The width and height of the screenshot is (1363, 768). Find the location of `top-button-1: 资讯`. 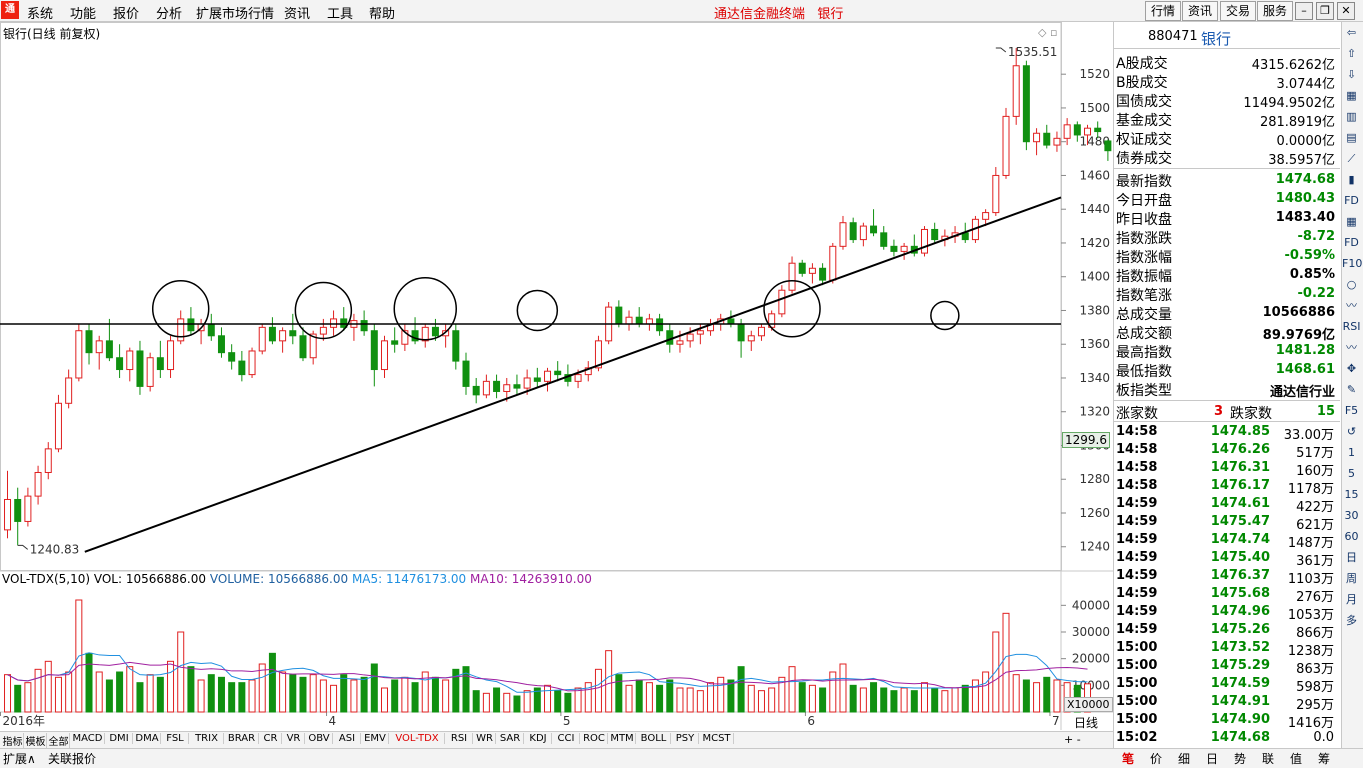

top-button-1: 资讯 is located at coordinates (1200, 11).